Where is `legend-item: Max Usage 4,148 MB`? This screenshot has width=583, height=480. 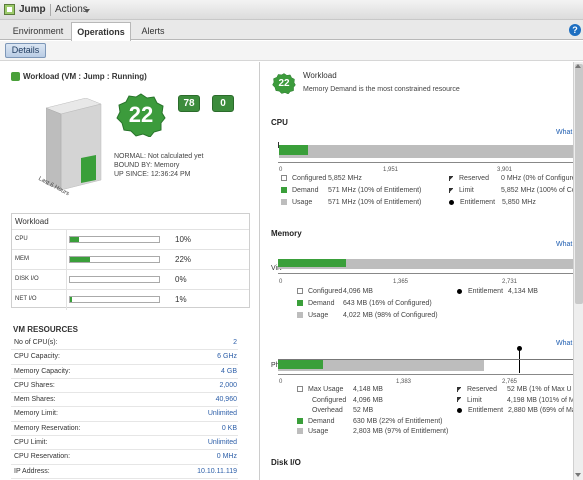 legend-item: Max Usage 4,148 MB is located at coordinates (340, 389).